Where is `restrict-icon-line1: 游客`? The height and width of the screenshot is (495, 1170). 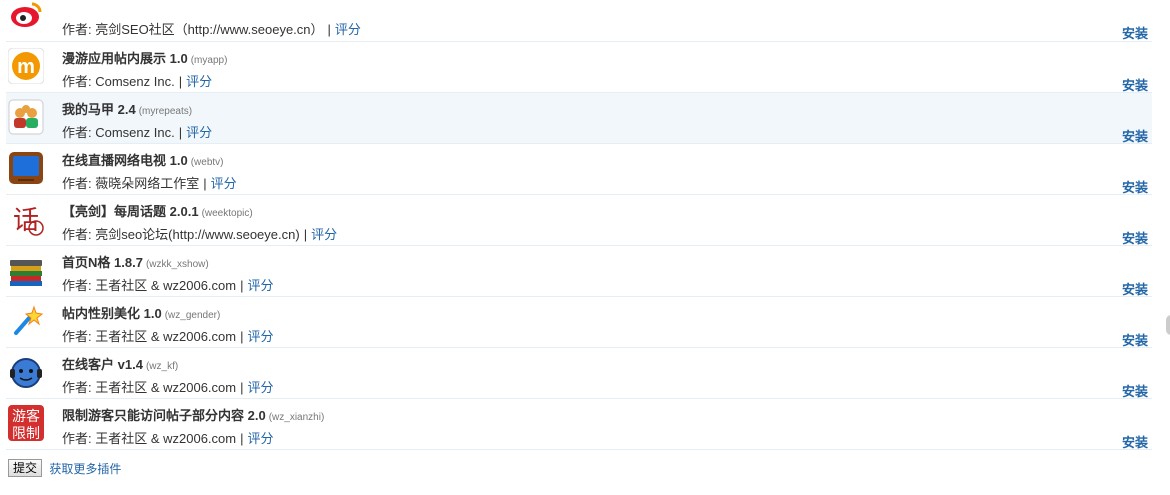
restrict-icon-line1: 游客 is located at coordinates (26, 416).